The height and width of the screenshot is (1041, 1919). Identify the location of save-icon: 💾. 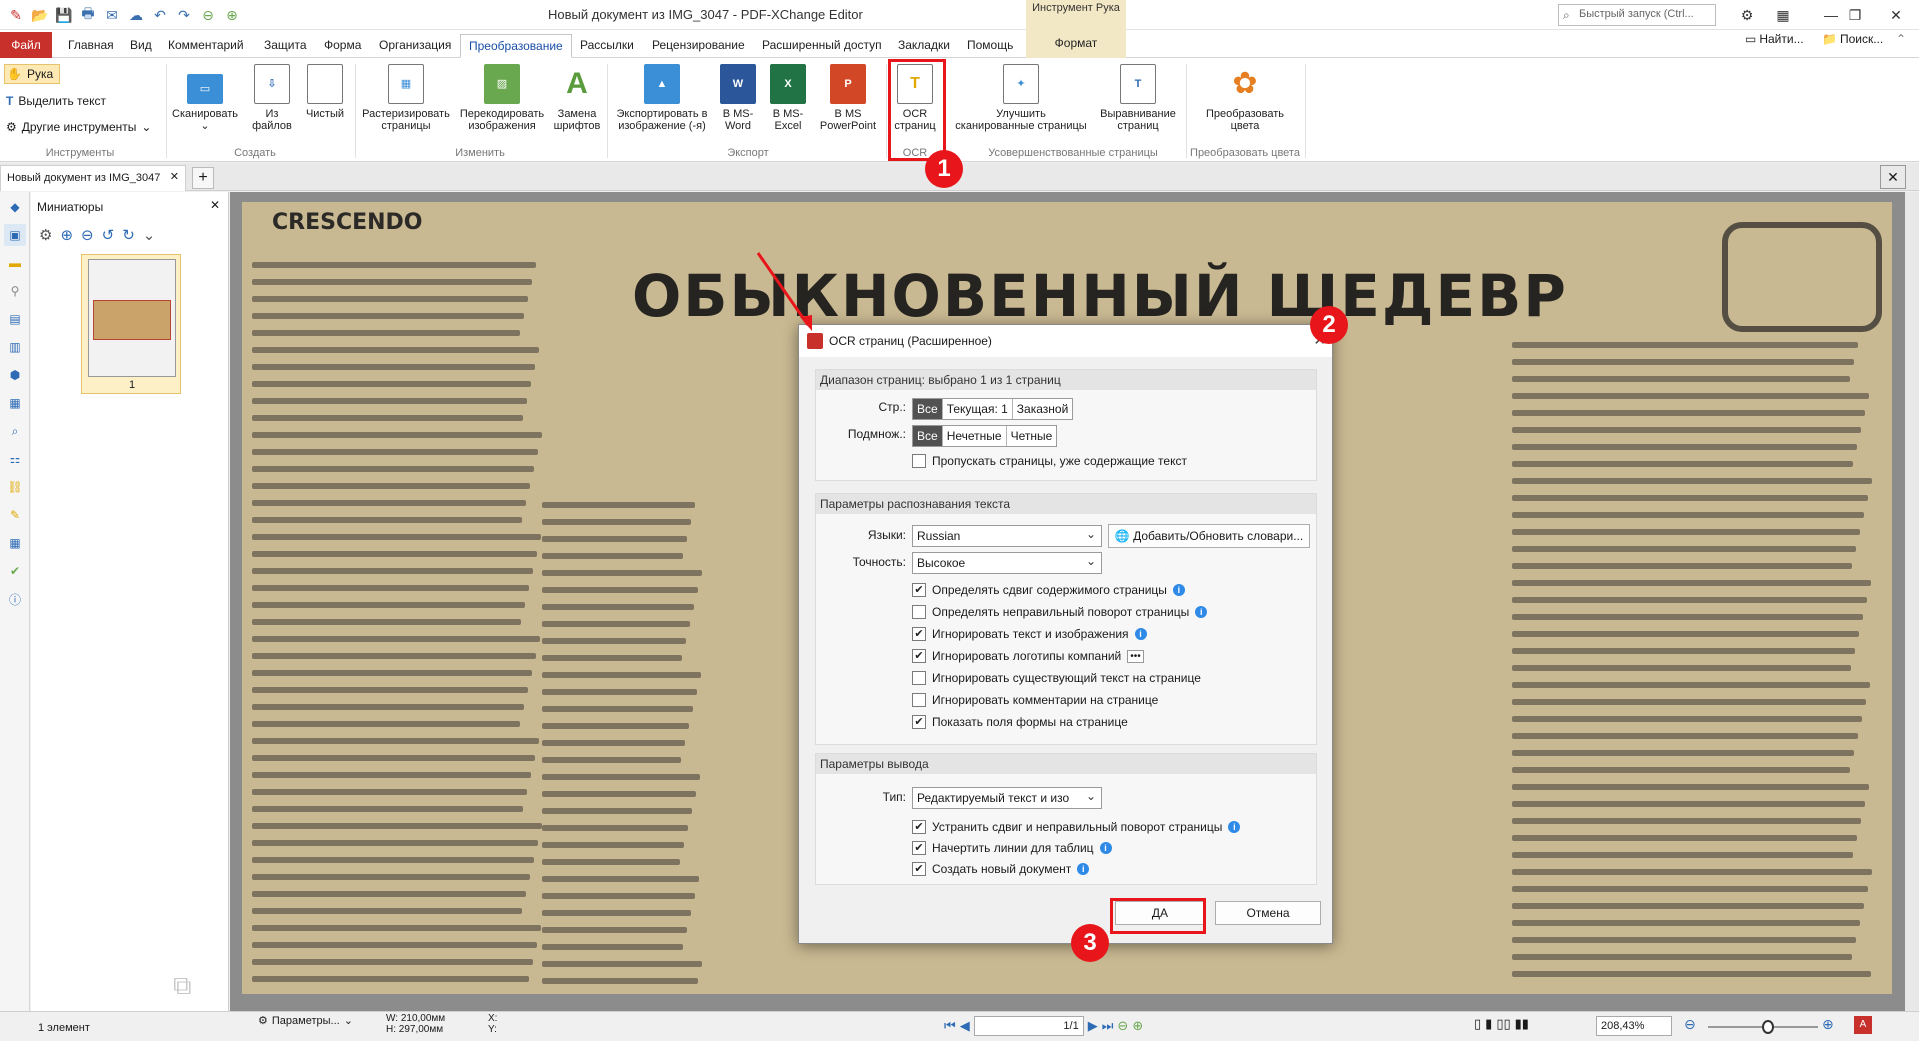
(64, 15).